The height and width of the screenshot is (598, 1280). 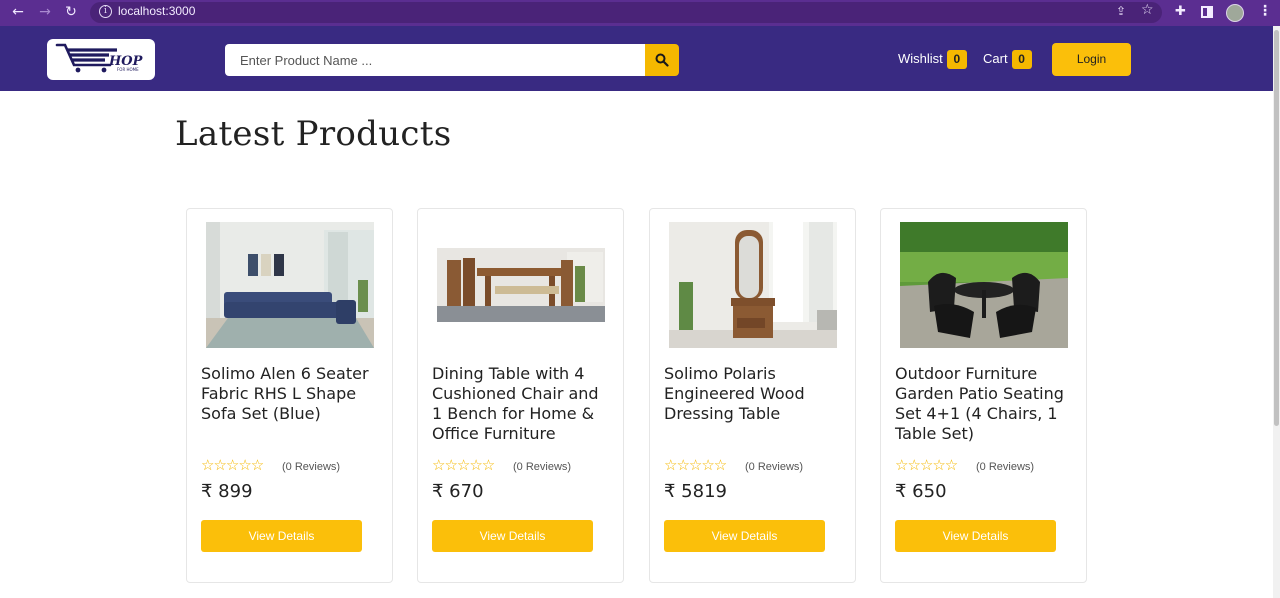 What do you see at coordinates (128, 69) in the screenshot?
I see `svg-text: FOR HOME` at bounding box center [128, 69].